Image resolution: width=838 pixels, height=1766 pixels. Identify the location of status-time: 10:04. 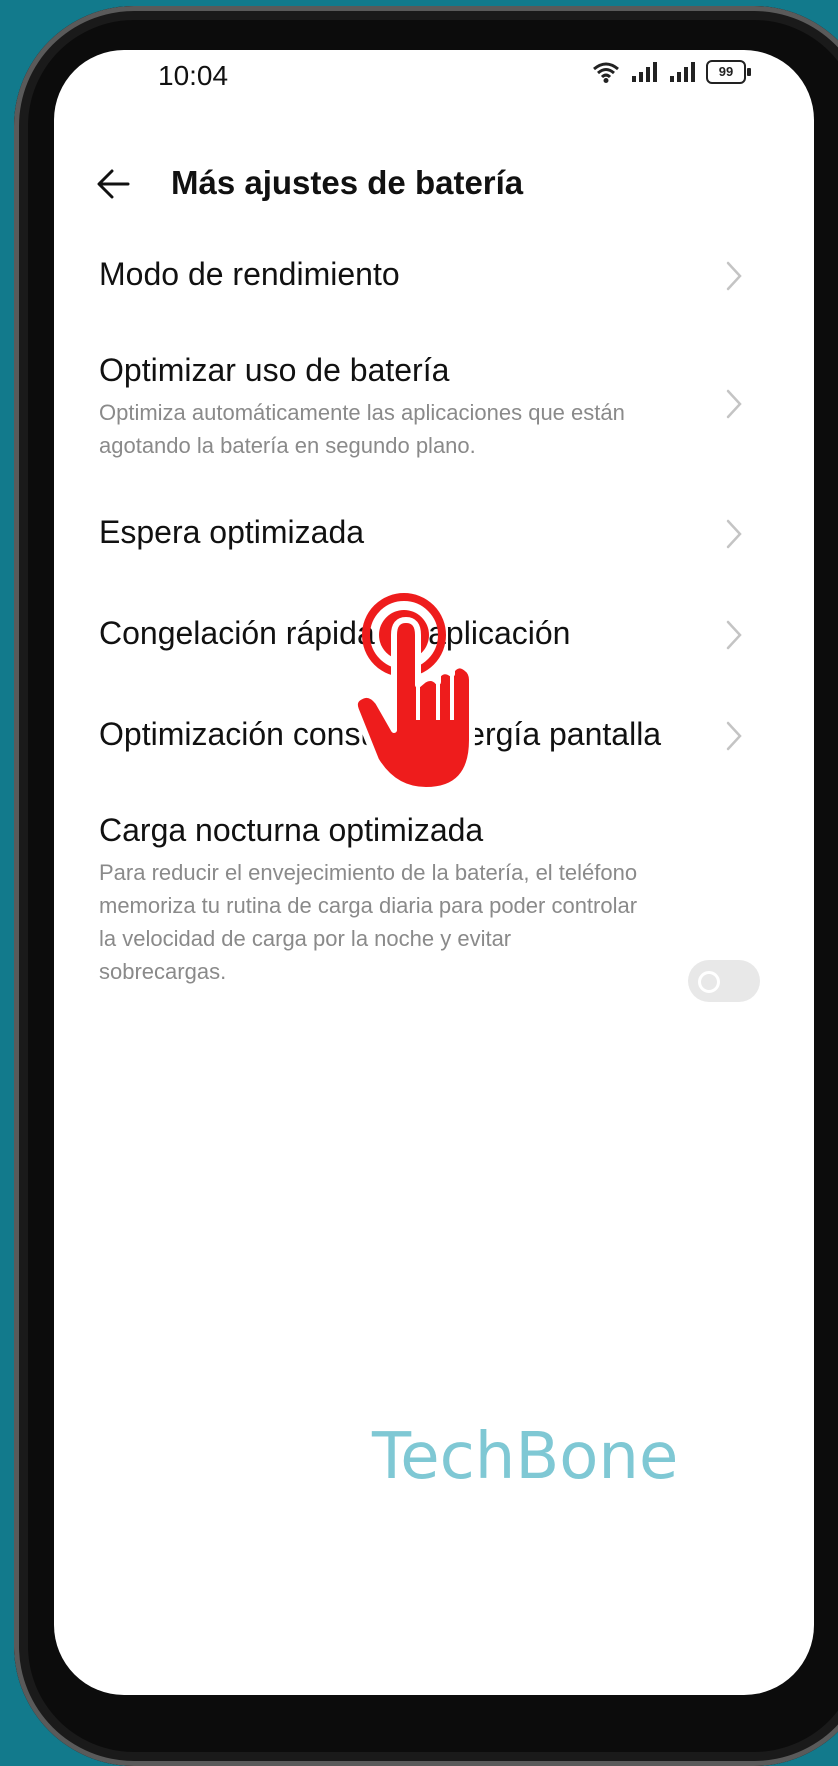
(193, 75).